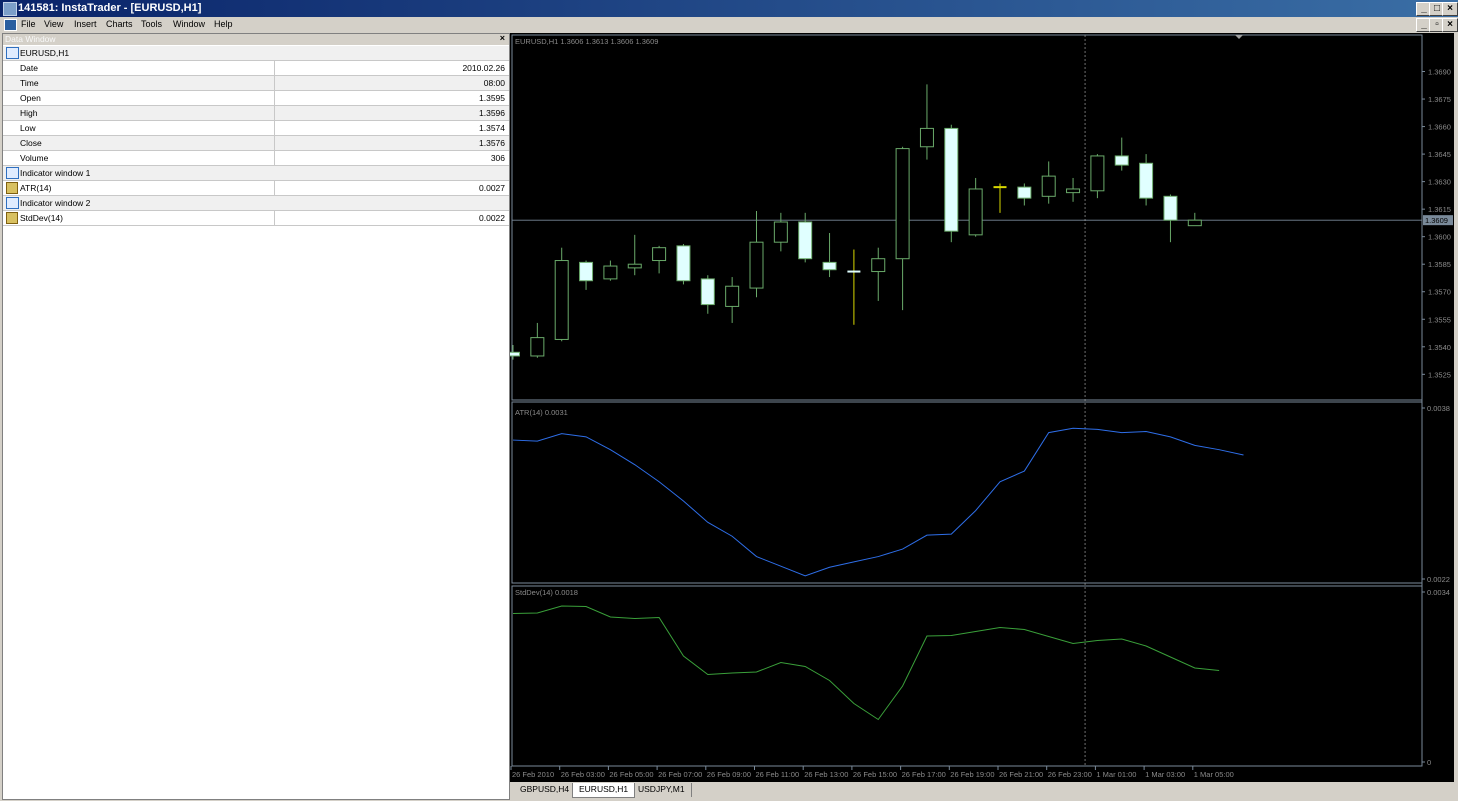  I want to click on indicator-window-icon, so click(12, 203).